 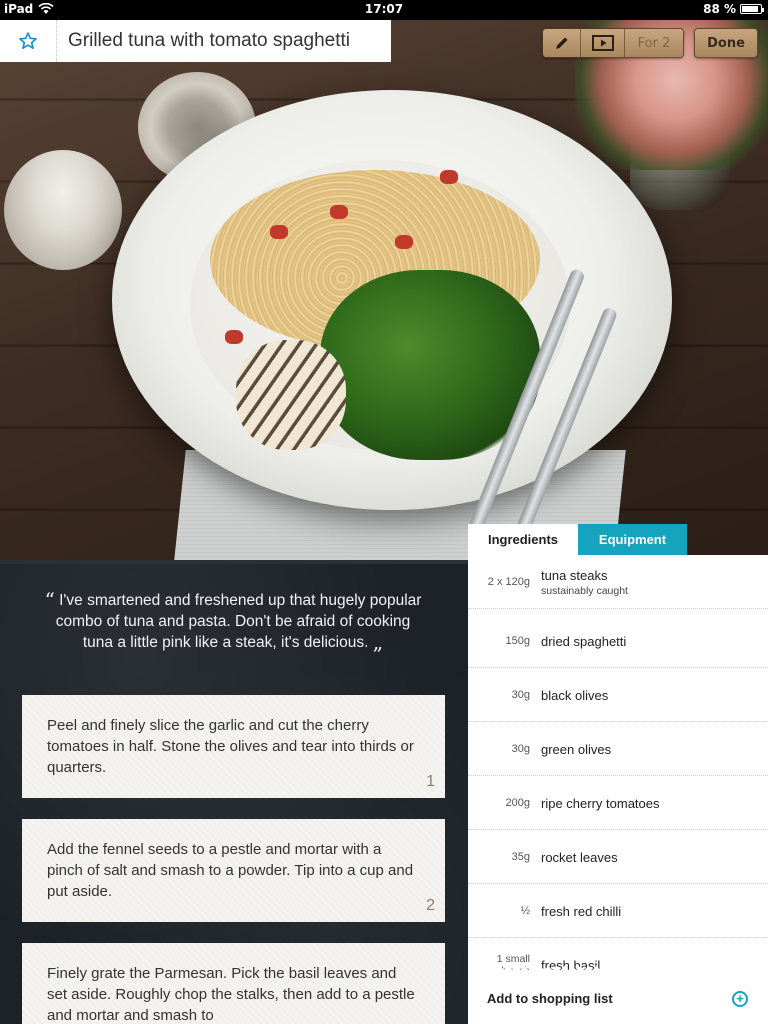 I want to click on step-number: 1, so click(x=430, y=781).